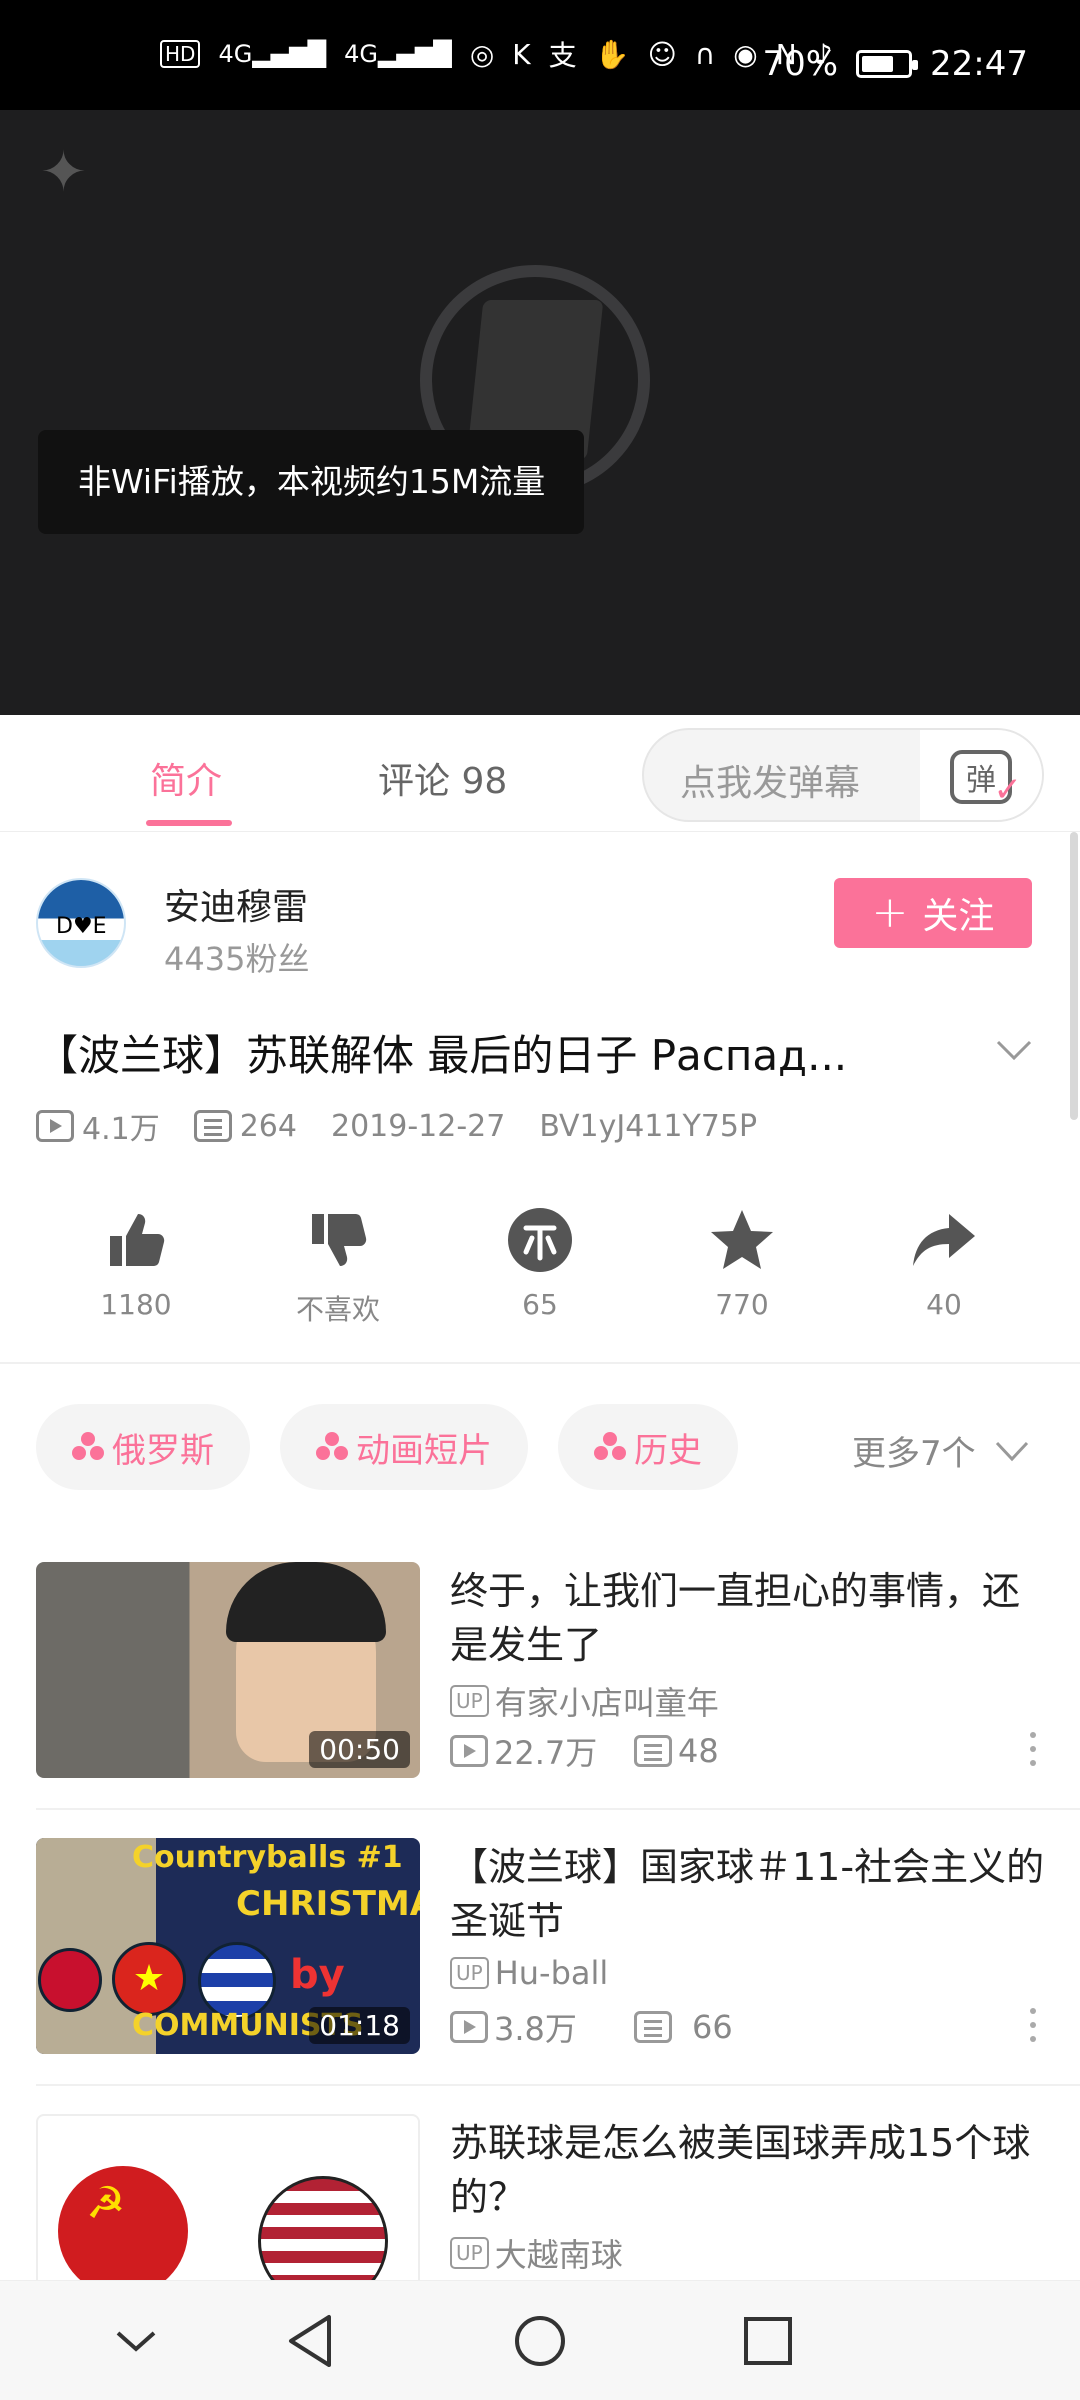  Describe the element at coordinates (424, 1450) in the screenshot. I see `tag-label: 动画短片` at that location.